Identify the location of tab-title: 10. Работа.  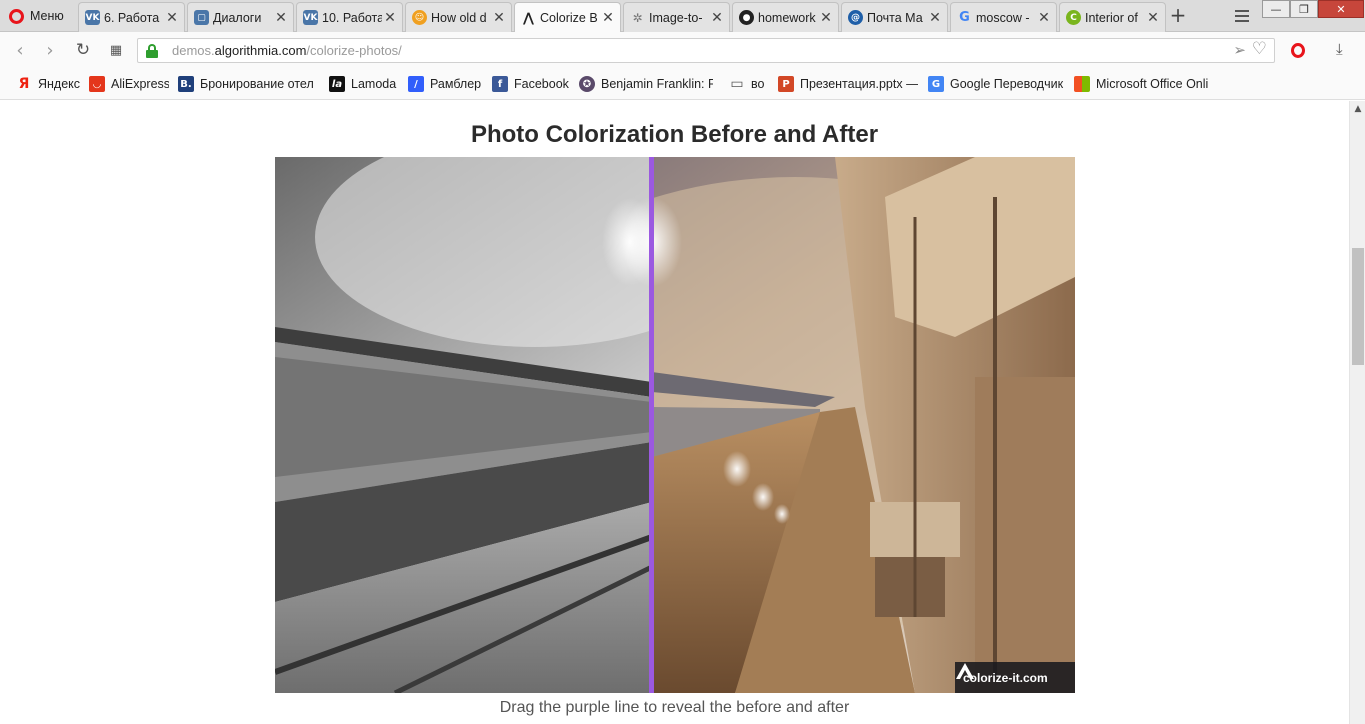
(352, 17).